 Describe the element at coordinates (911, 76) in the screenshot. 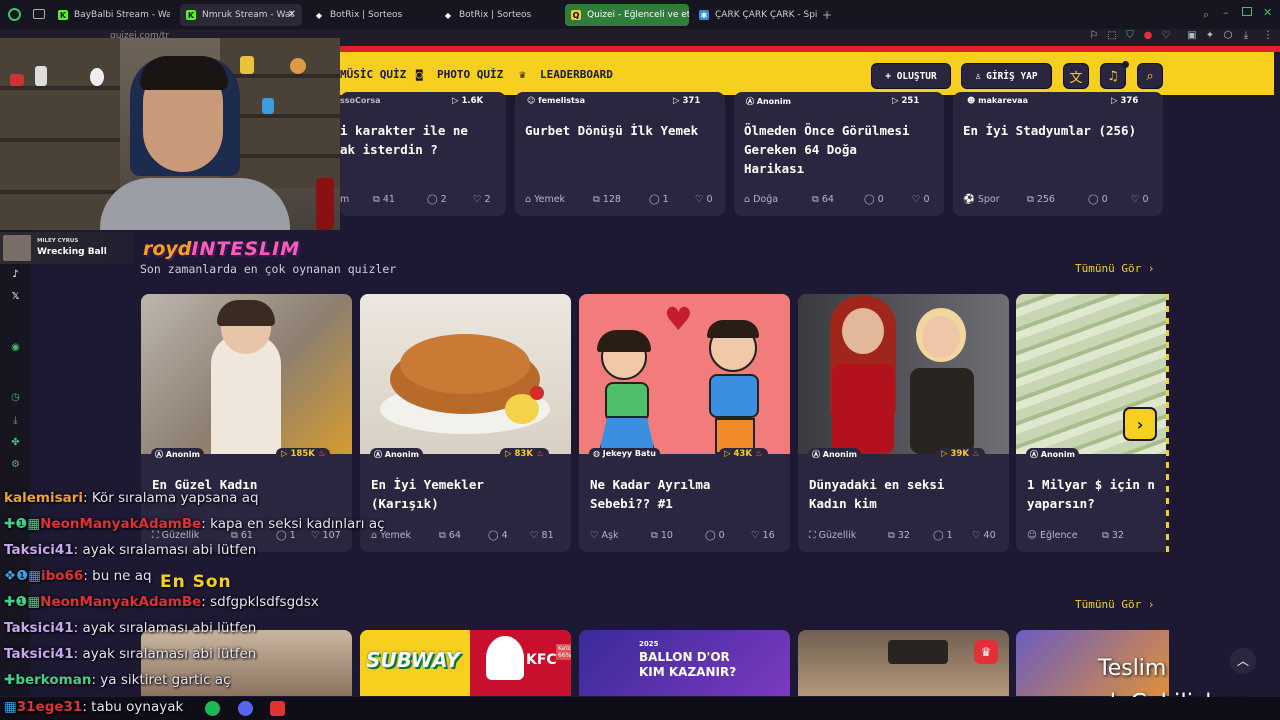

I see `create-button: + OLUŞTUR` at that location.